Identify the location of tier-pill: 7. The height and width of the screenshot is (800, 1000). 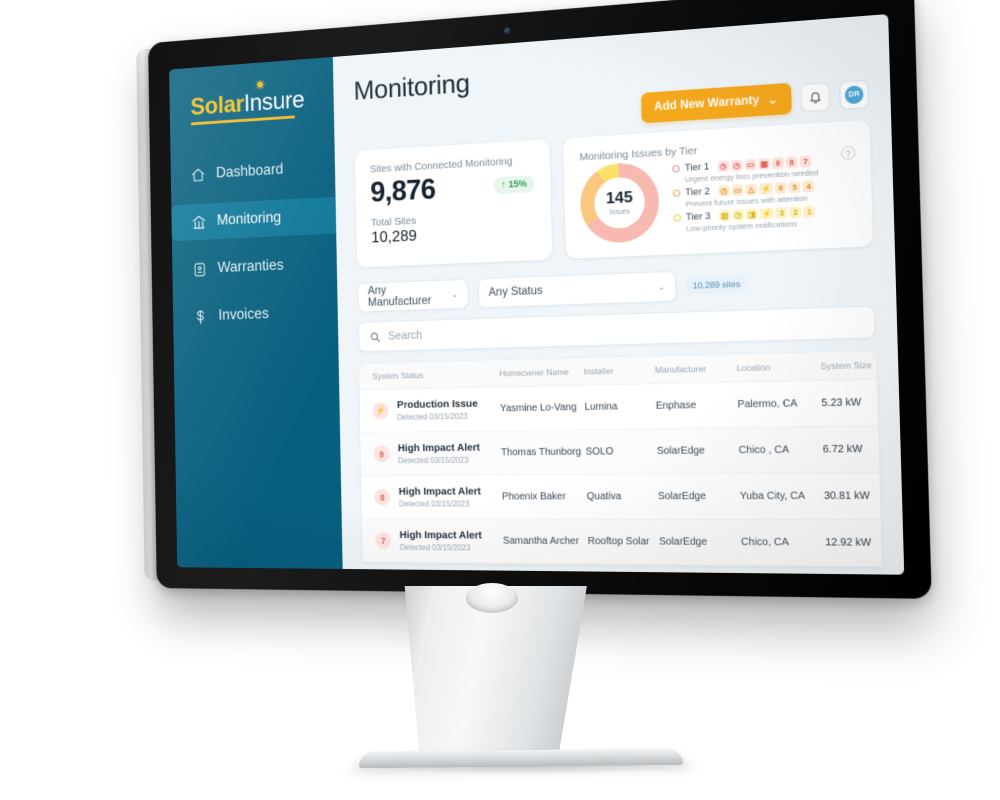
(805, 161).